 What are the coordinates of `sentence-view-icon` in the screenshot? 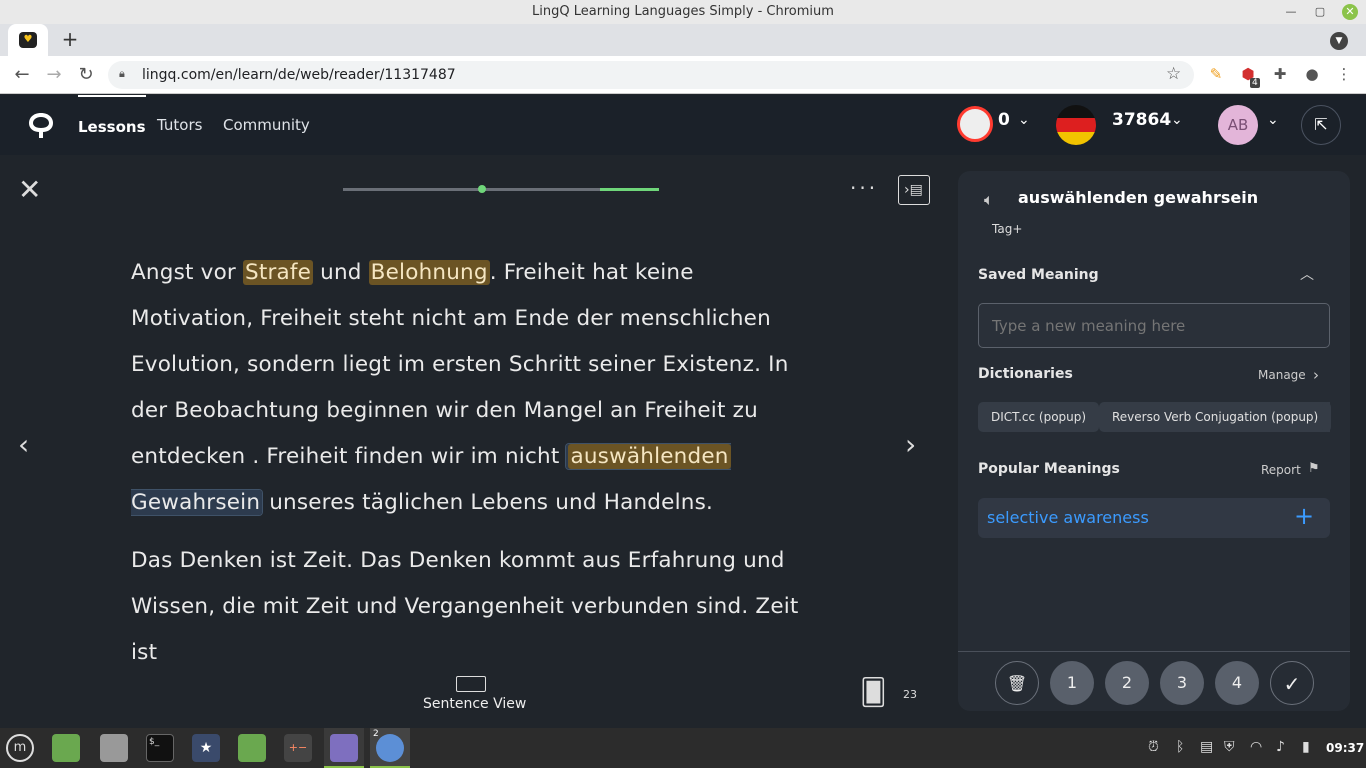 It's located at (471, 684).